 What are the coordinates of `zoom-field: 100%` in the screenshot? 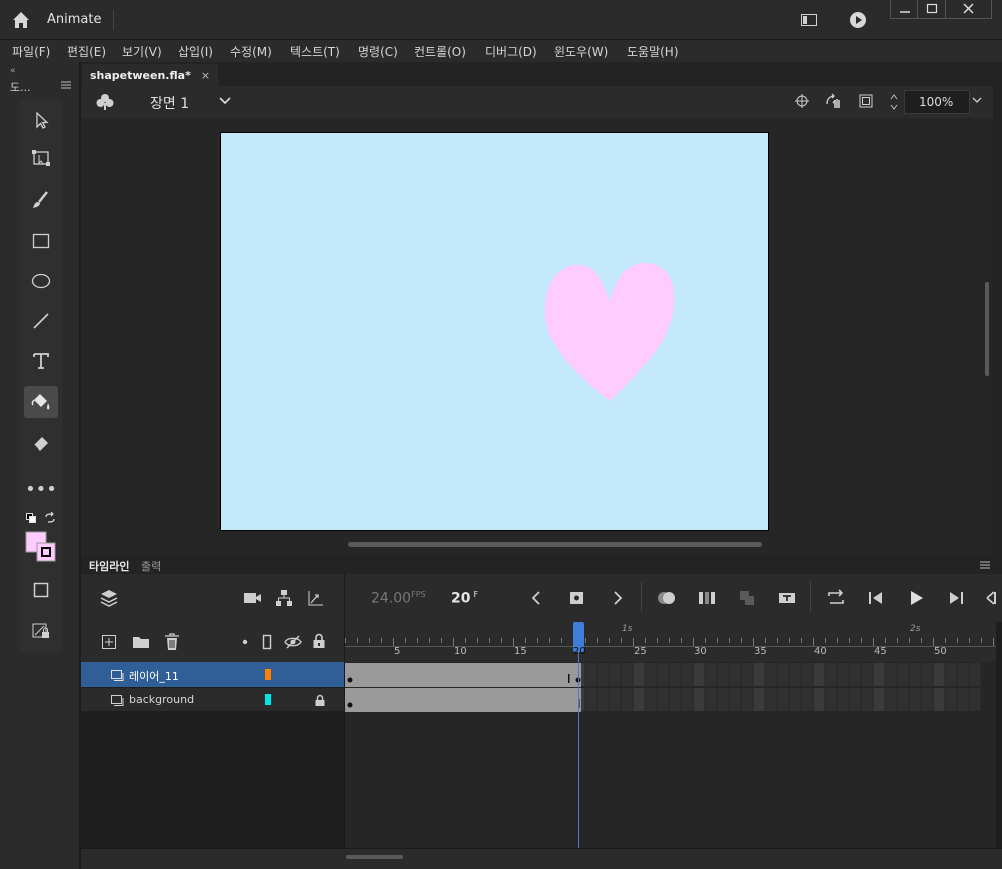 It's located at (937, 102).